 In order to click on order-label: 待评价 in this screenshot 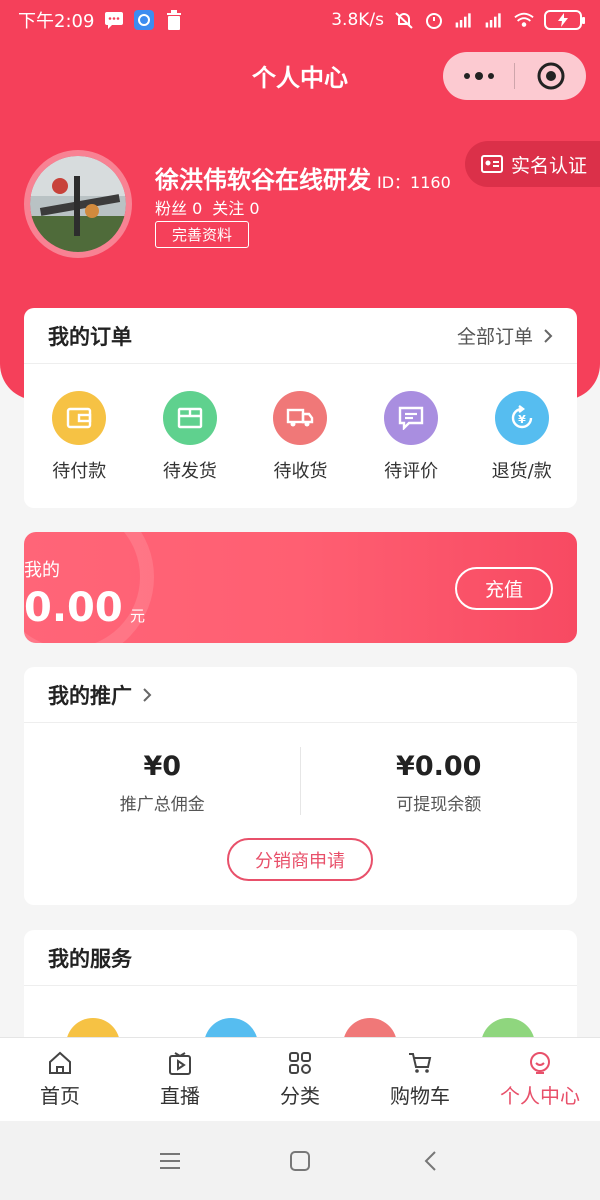, I will do `click(411, 471)`.